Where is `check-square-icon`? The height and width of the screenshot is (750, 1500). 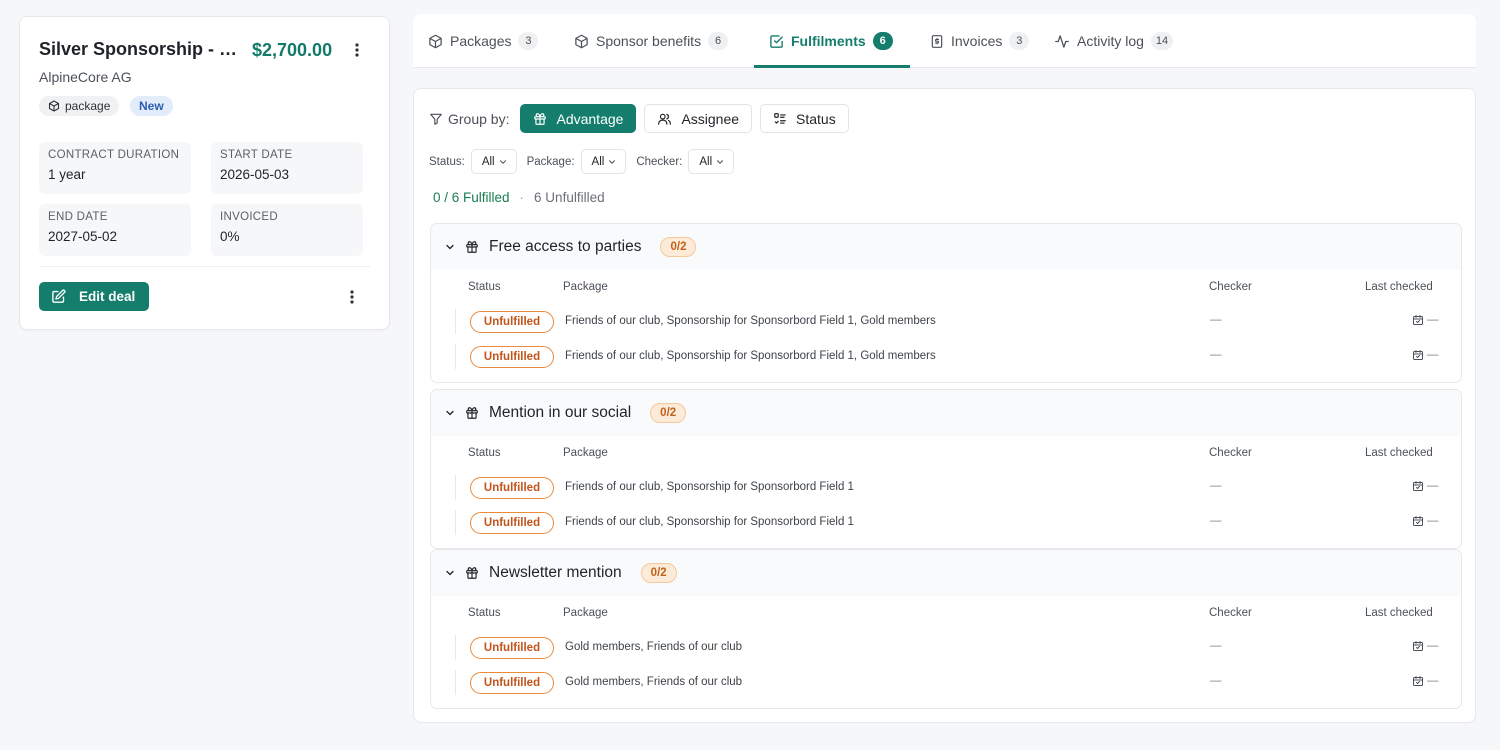 check-square-icon is located at coordinates (776, 41).